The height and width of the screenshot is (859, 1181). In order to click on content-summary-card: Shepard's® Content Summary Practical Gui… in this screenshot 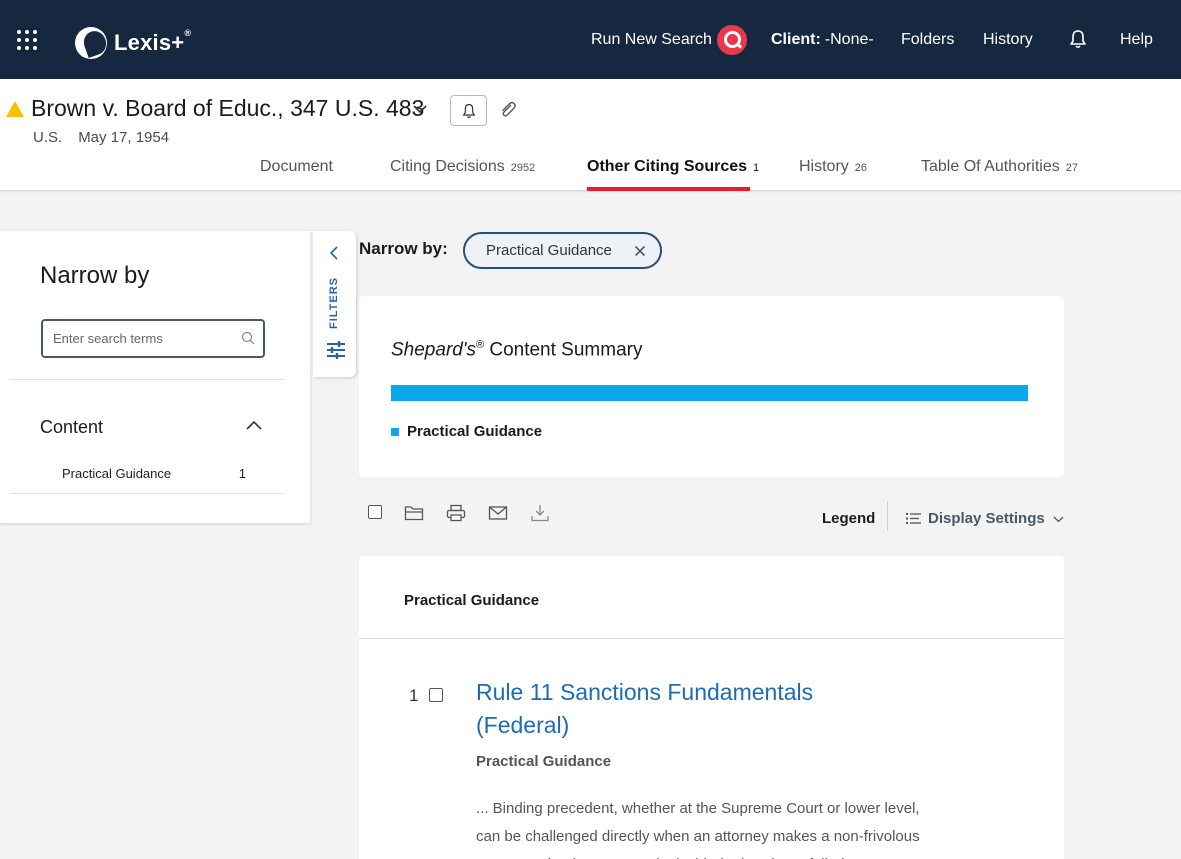, I will do `click(711, 386)`.